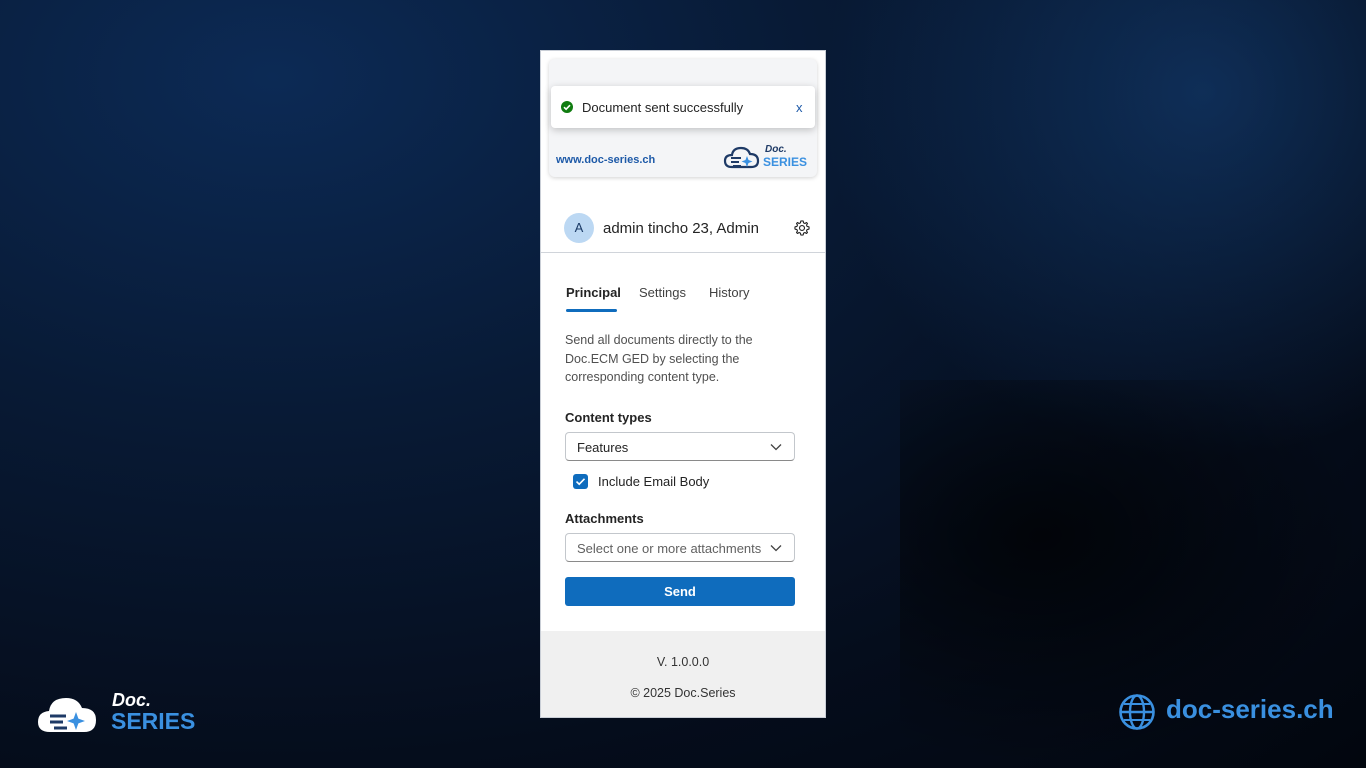 The image size is (1366, 768). What do you see at coordinates (680, 446) in the screenshot?
I see `content-types-dropdown: Features` at bounding box center [680, 446].